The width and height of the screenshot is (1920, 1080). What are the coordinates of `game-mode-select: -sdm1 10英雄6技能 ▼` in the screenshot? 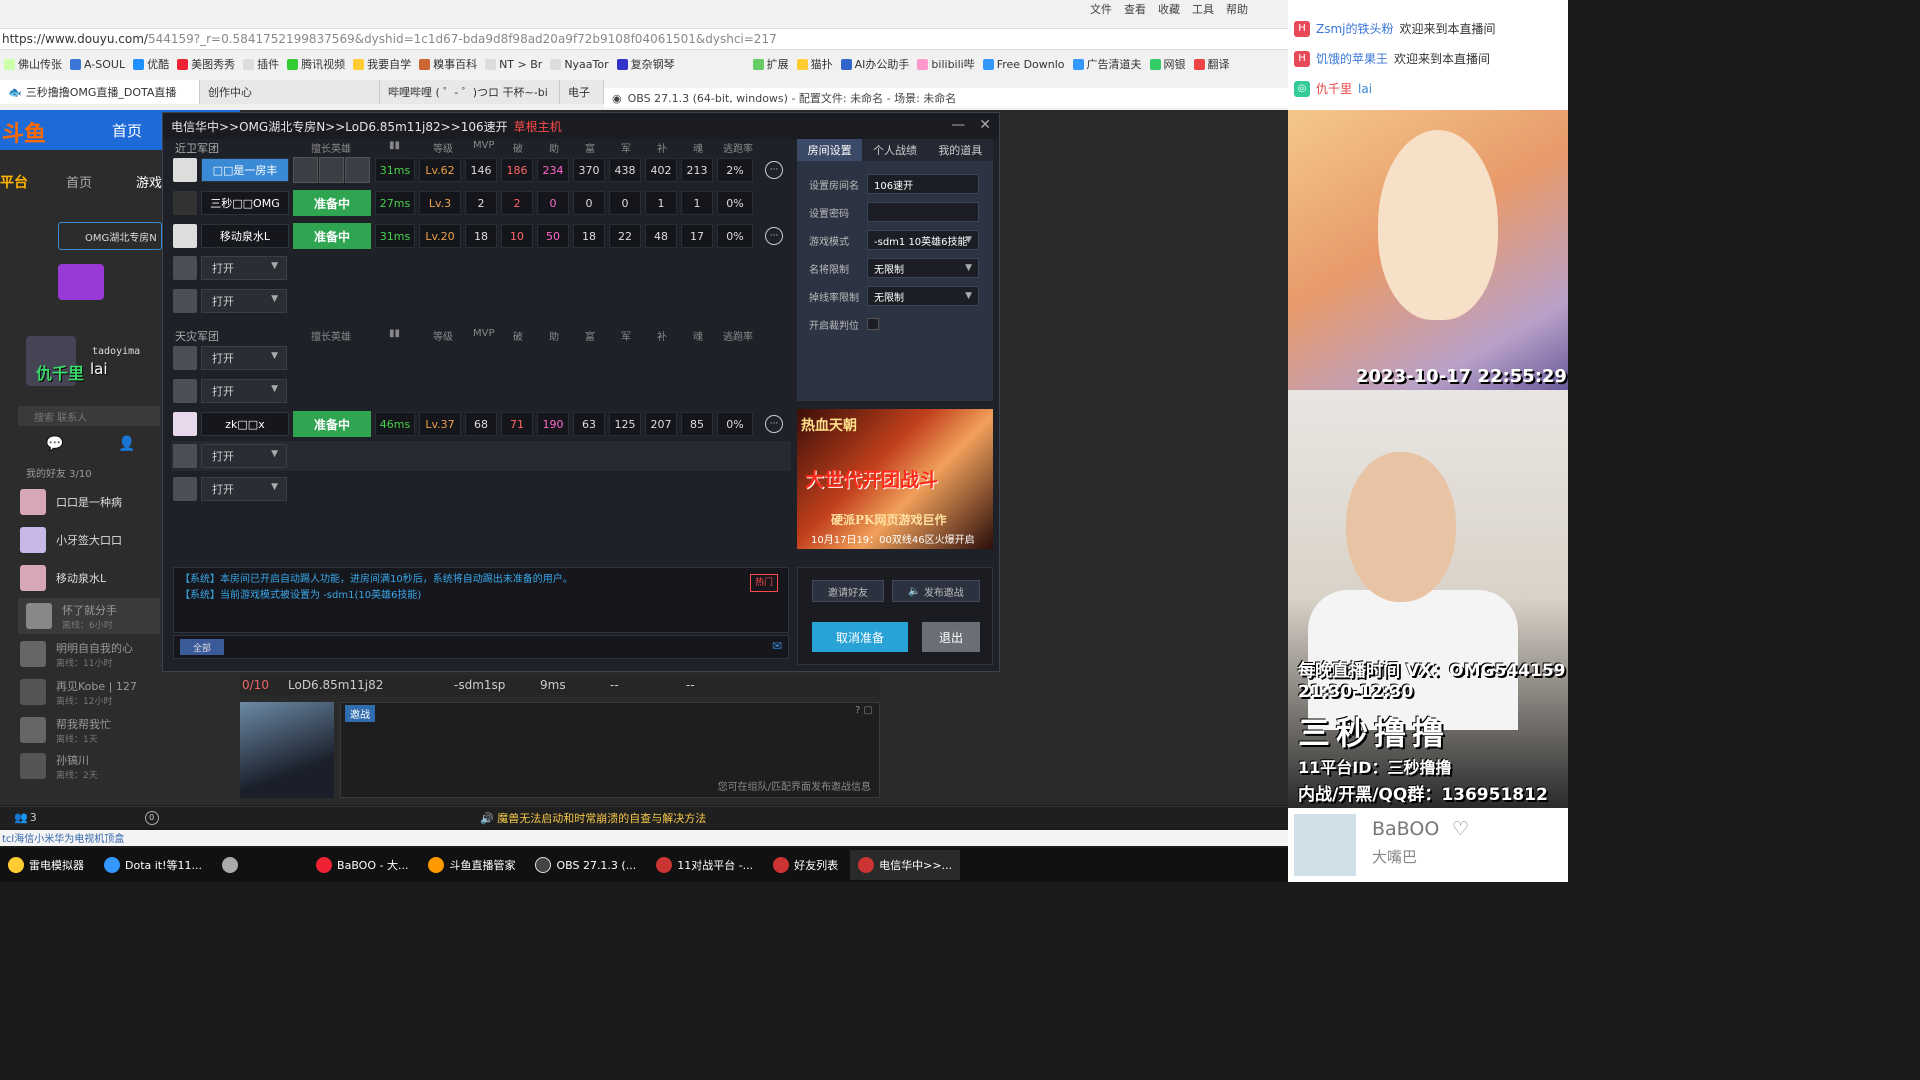 It's located at (923, 240).